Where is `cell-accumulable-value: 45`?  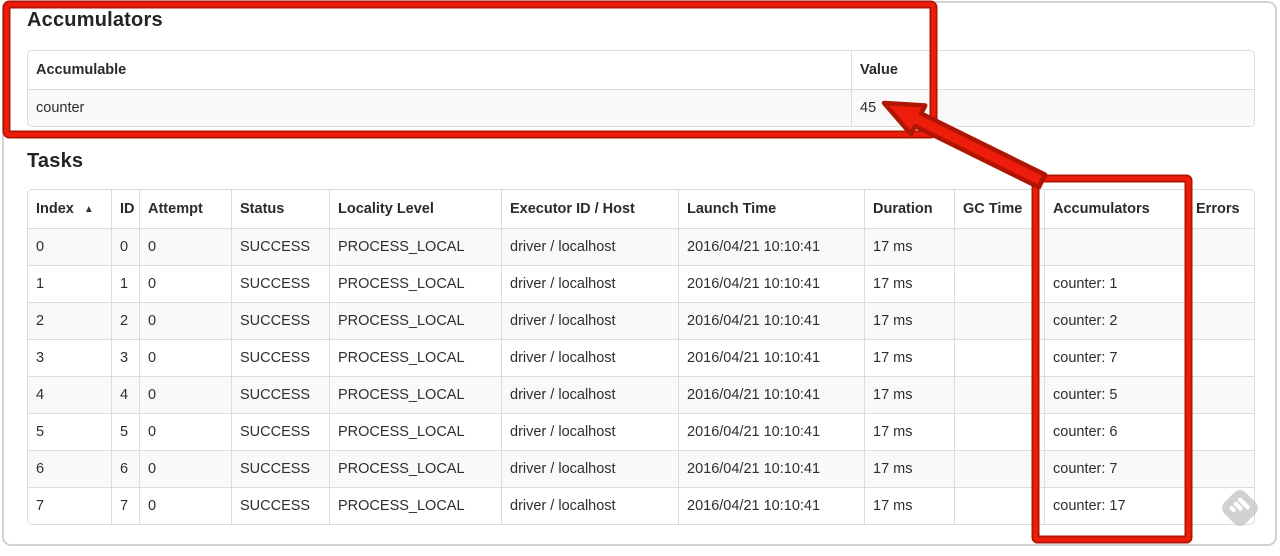
cell-accumulable-value: 45 is located at coordinates (1052, 107).